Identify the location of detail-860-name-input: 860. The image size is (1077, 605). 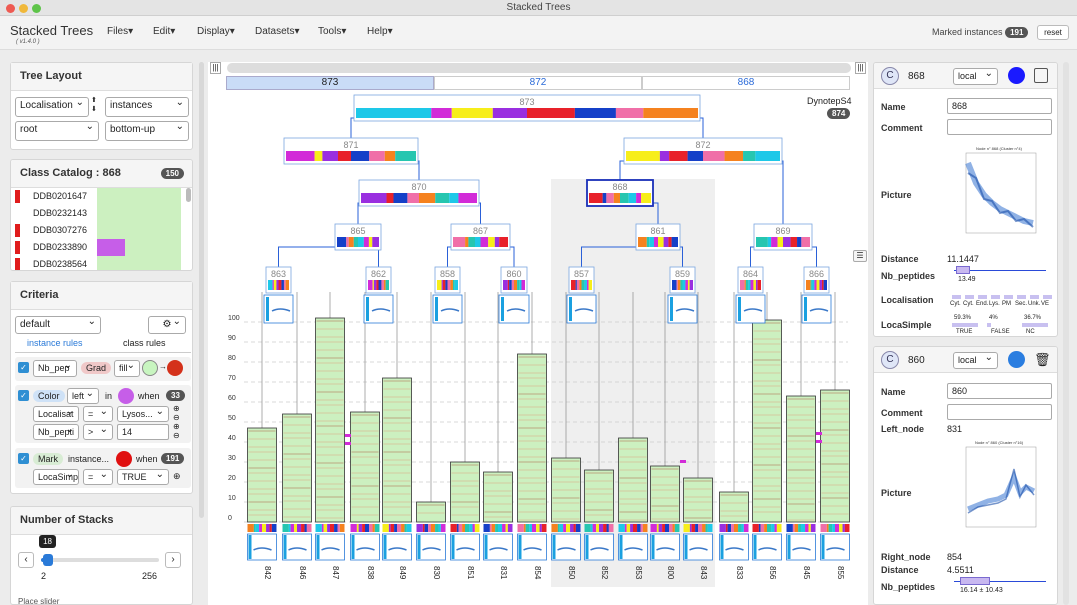
(999, 391).